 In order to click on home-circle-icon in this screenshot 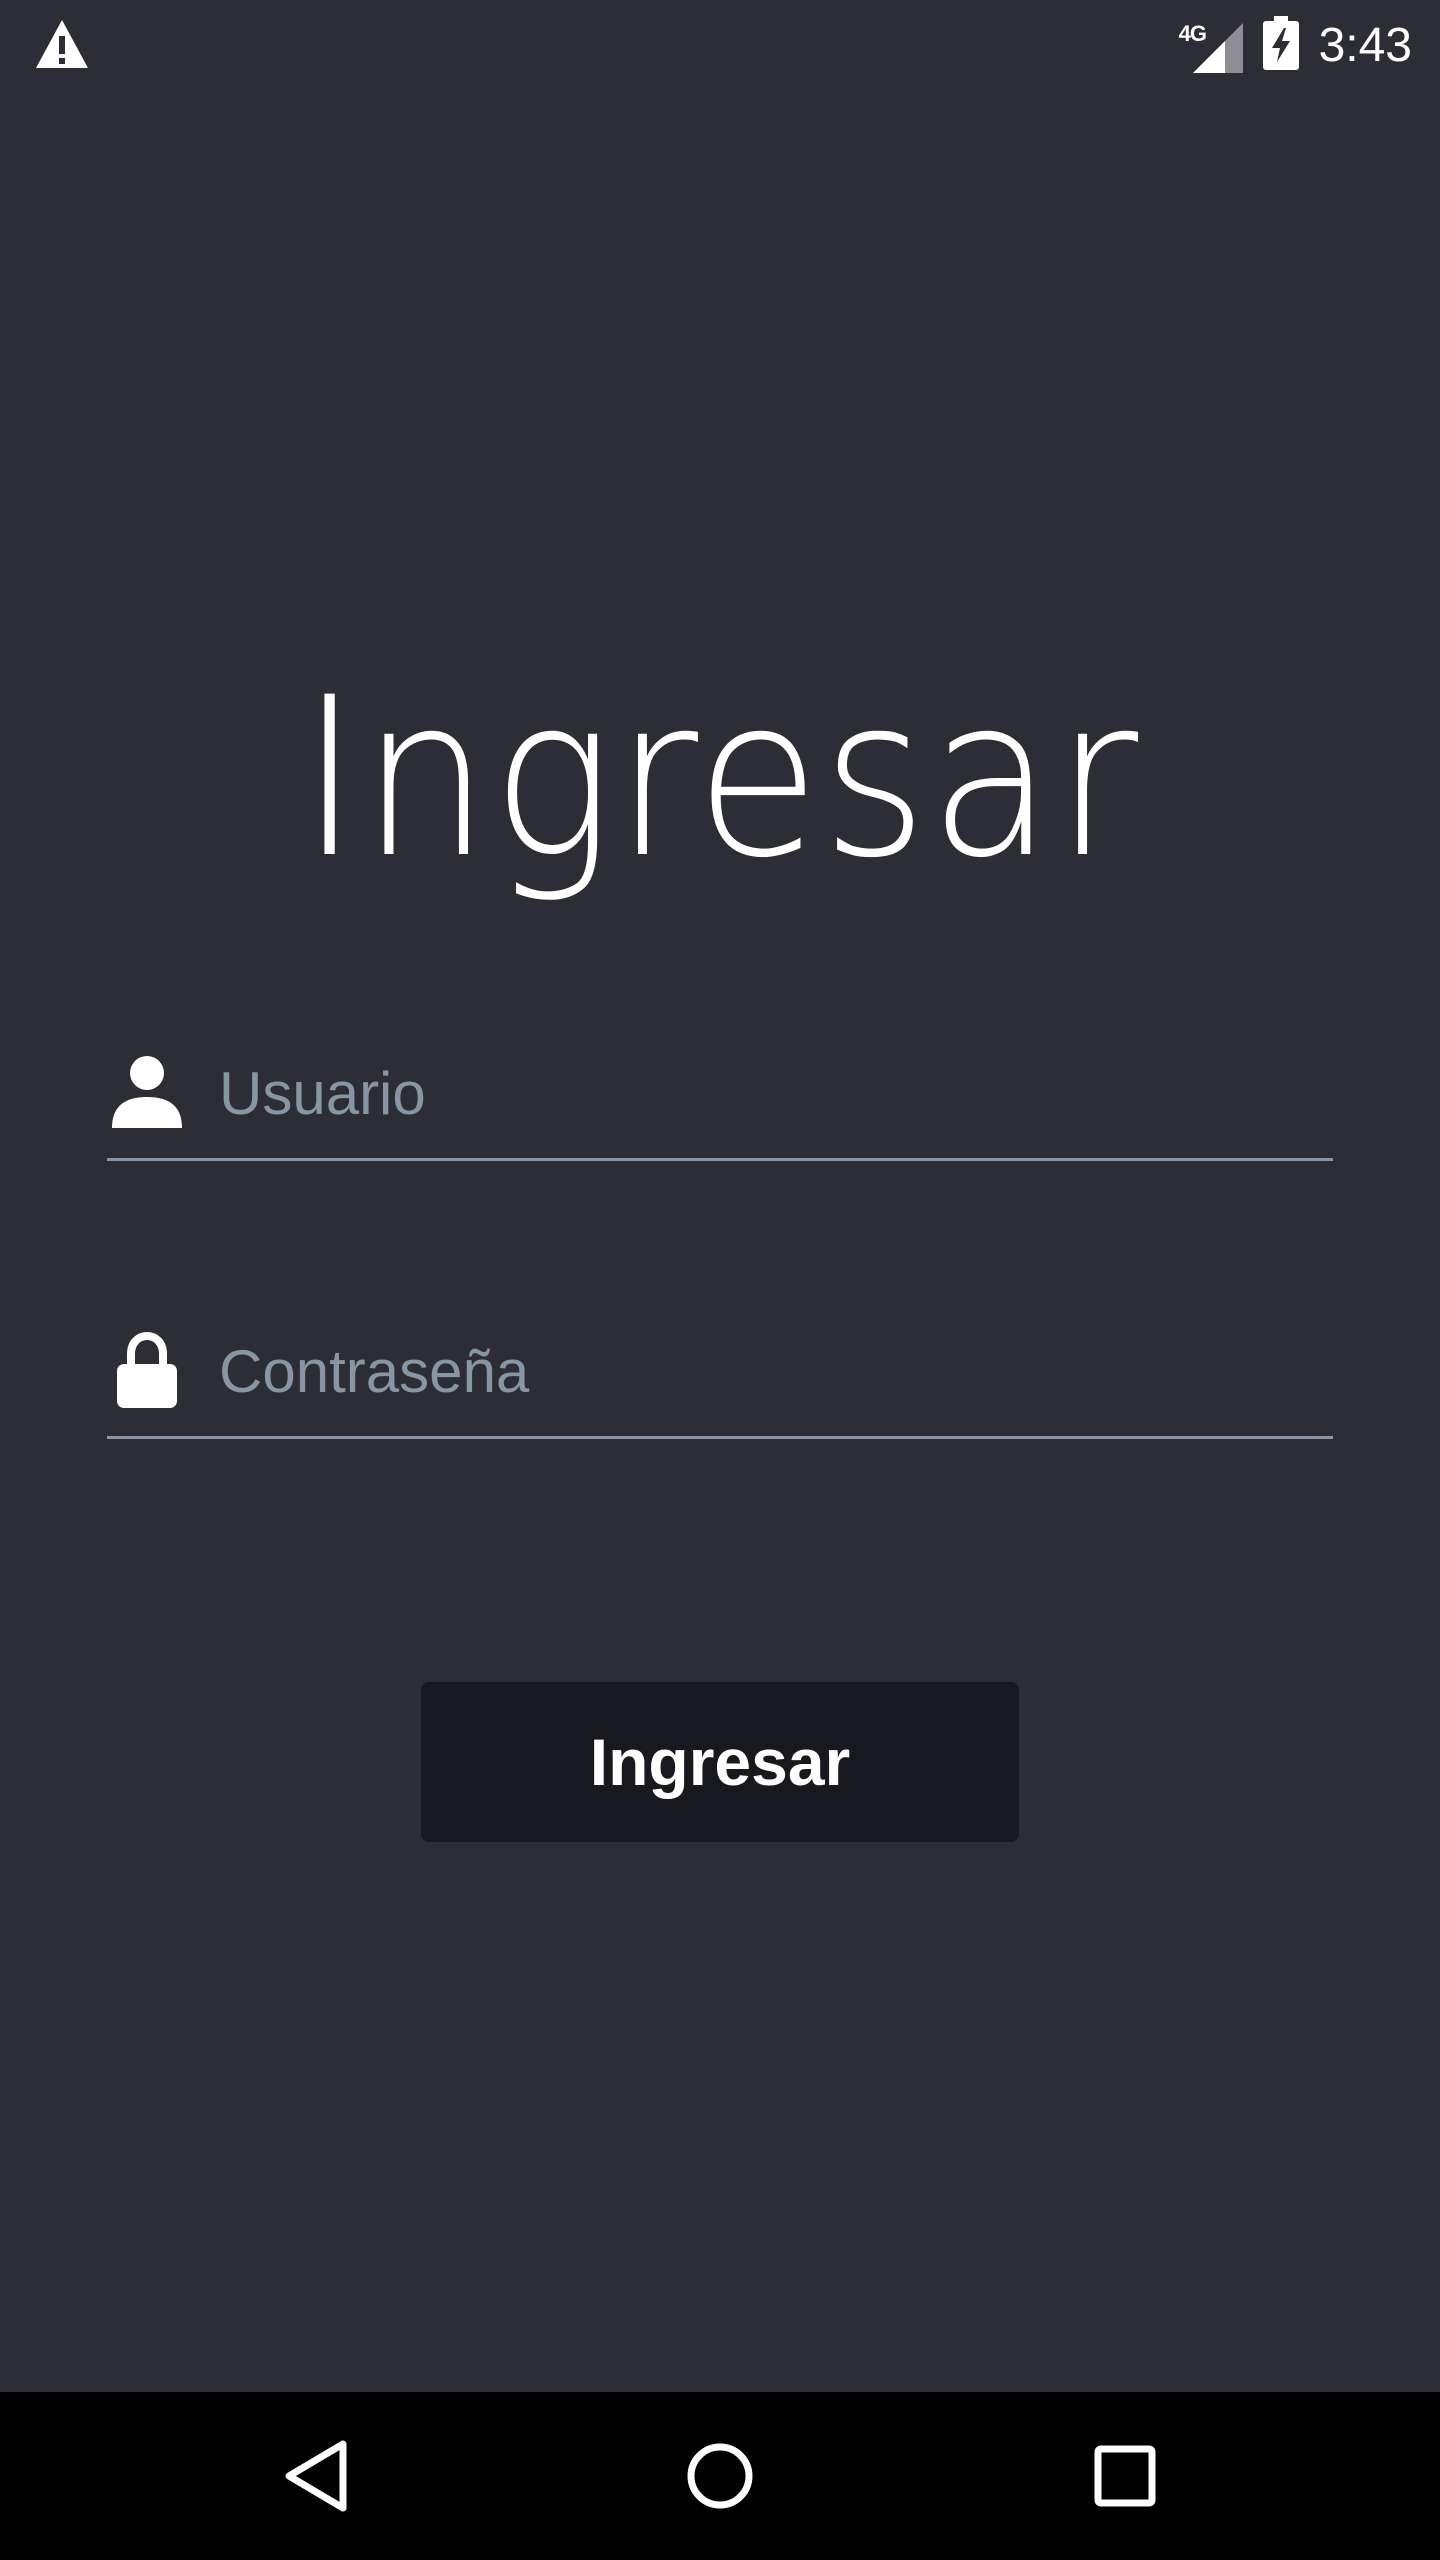, I will do `click(720, 2476)`.